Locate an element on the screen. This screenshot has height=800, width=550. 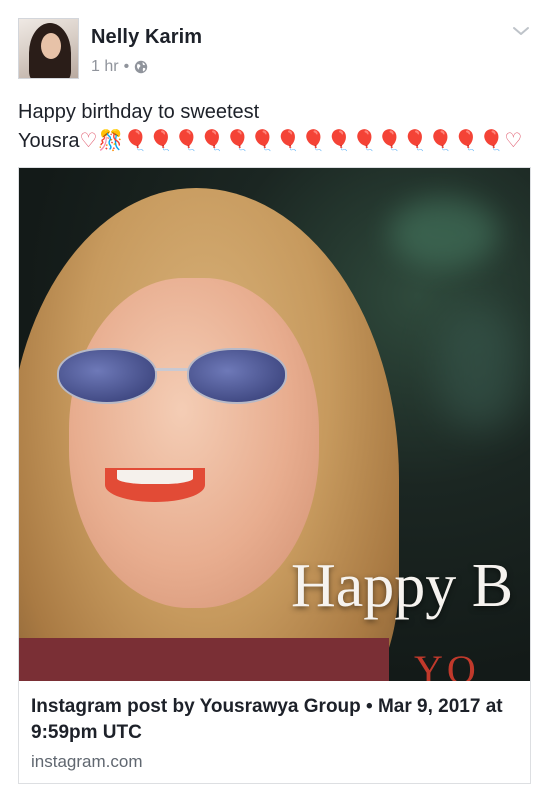
photo-lens-left is located at coordinates (107, 376).